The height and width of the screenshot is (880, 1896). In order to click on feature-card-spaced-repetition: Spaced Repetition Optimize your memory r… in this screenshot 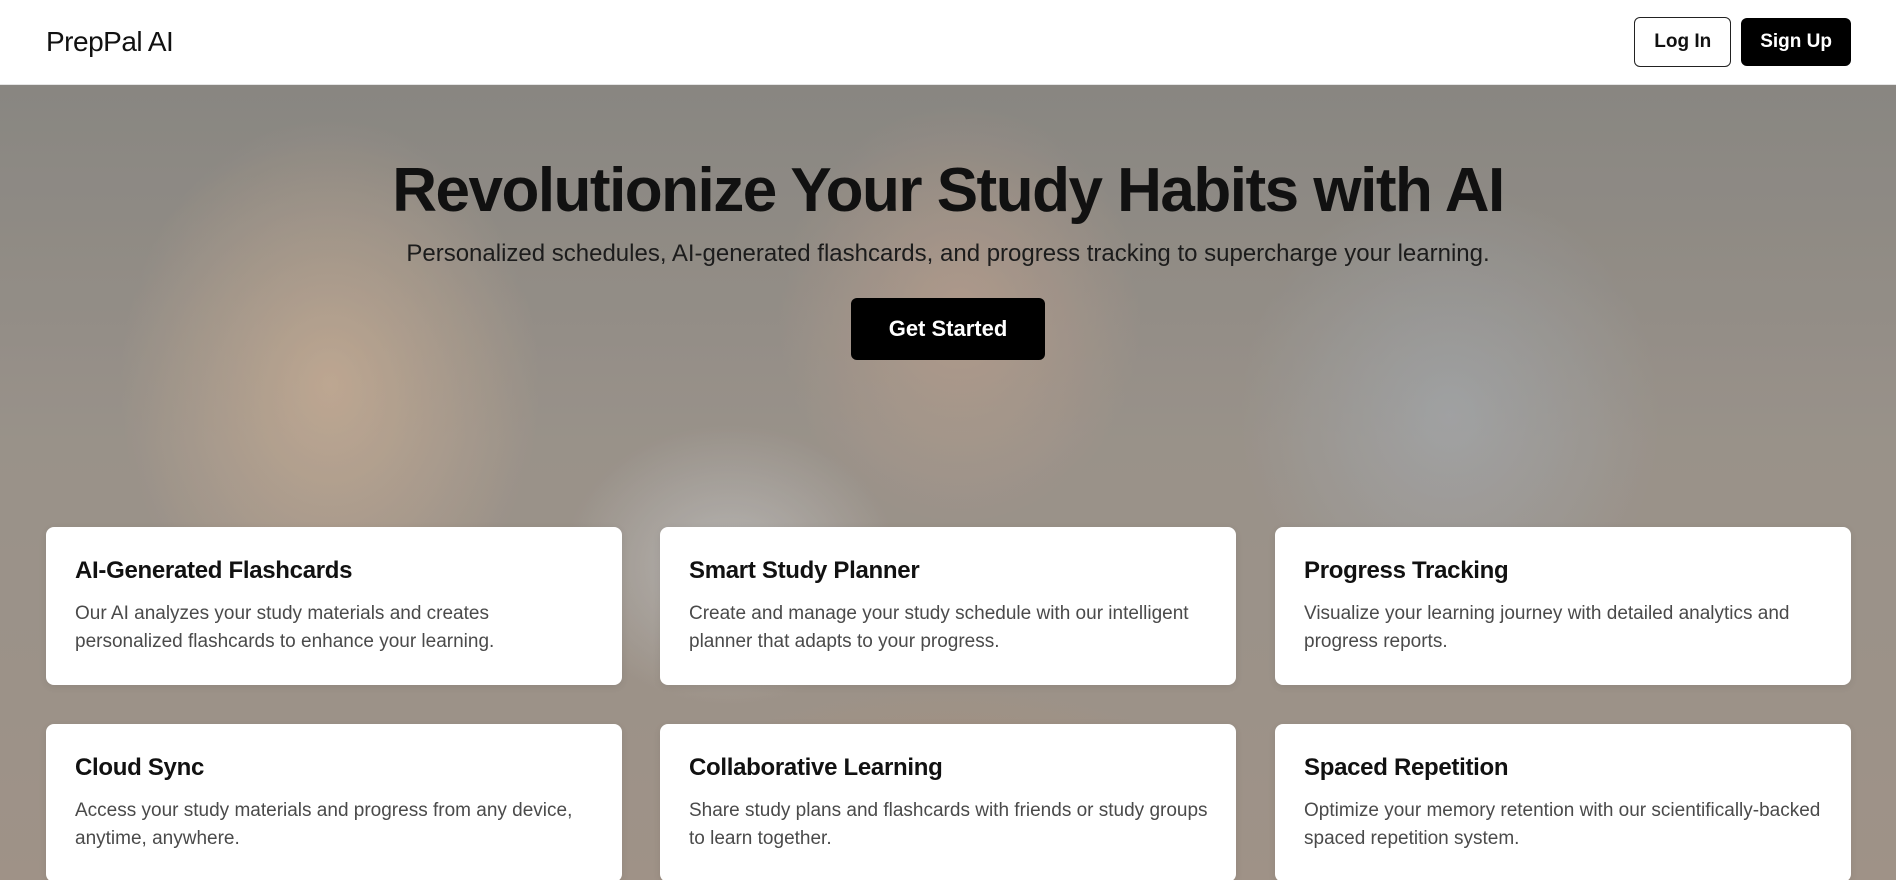, I will do `click(1563, 802)`.